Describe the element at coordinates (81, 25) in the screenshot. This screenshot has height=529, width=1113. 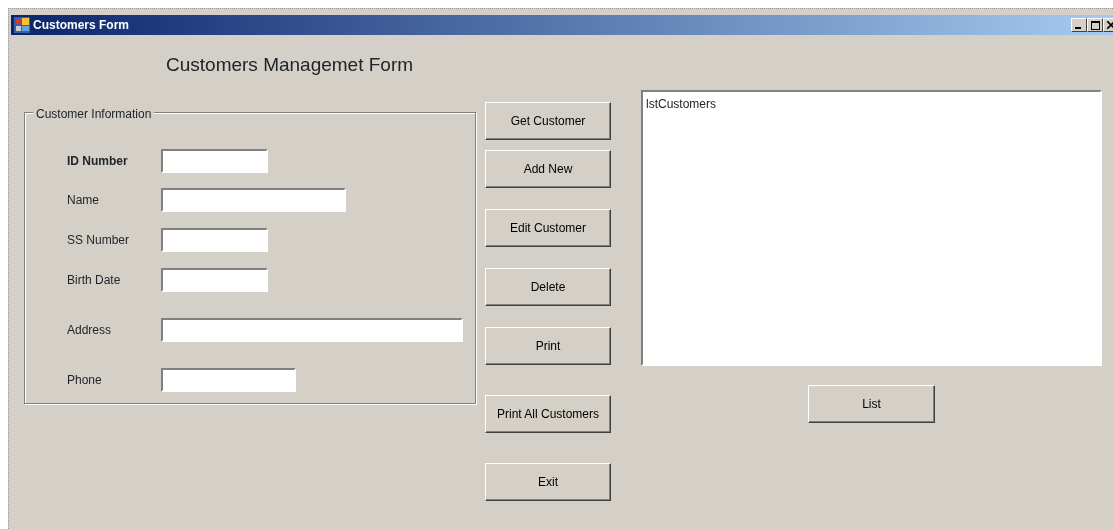
I see `window-title: Customers Form` at that location.